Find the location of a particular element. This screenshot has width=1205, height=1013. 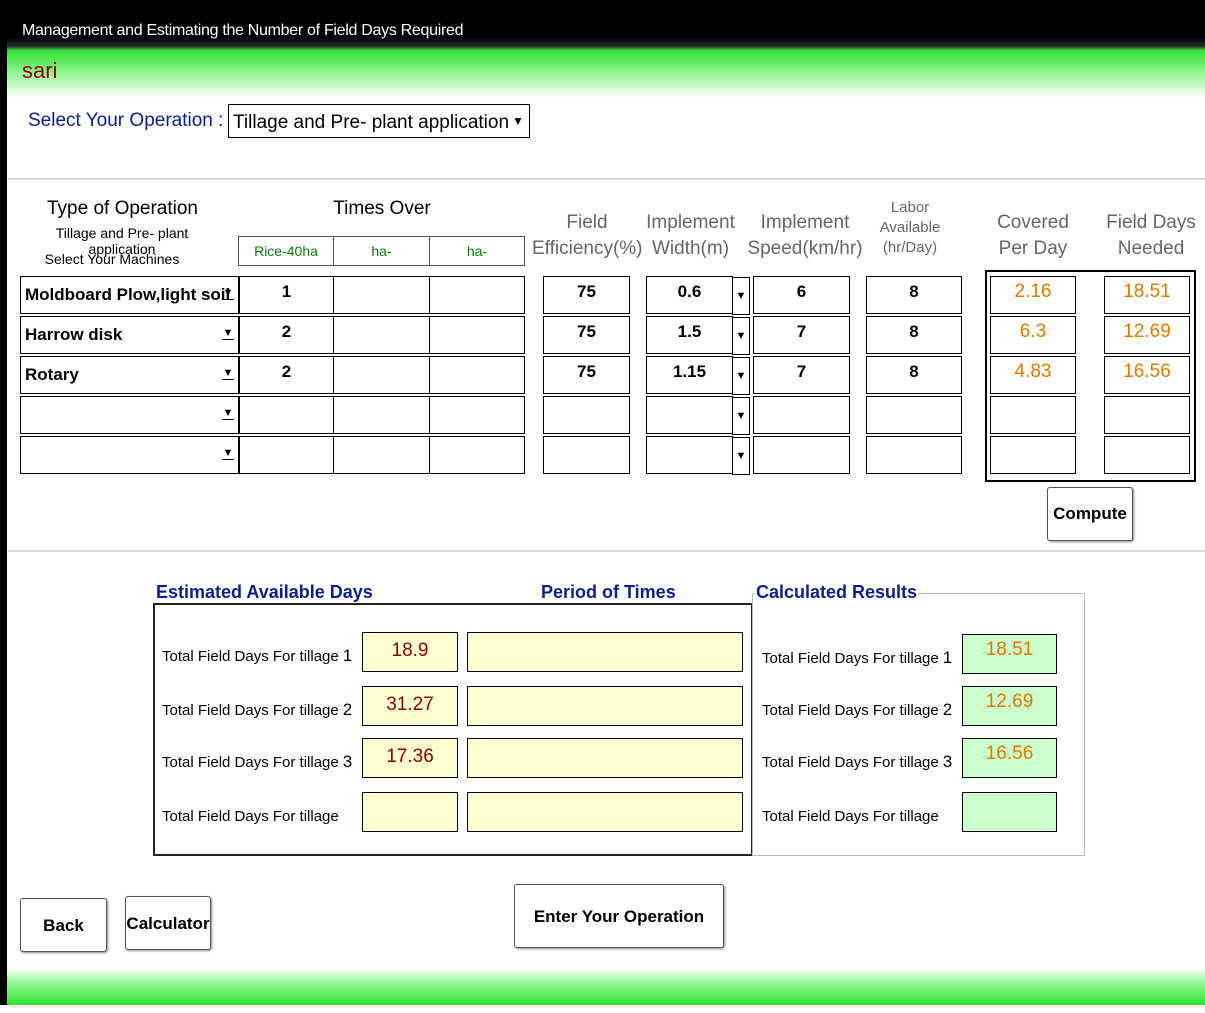

field-days-needed-output-value: 18.51 is located at coordinates (1147, 291).